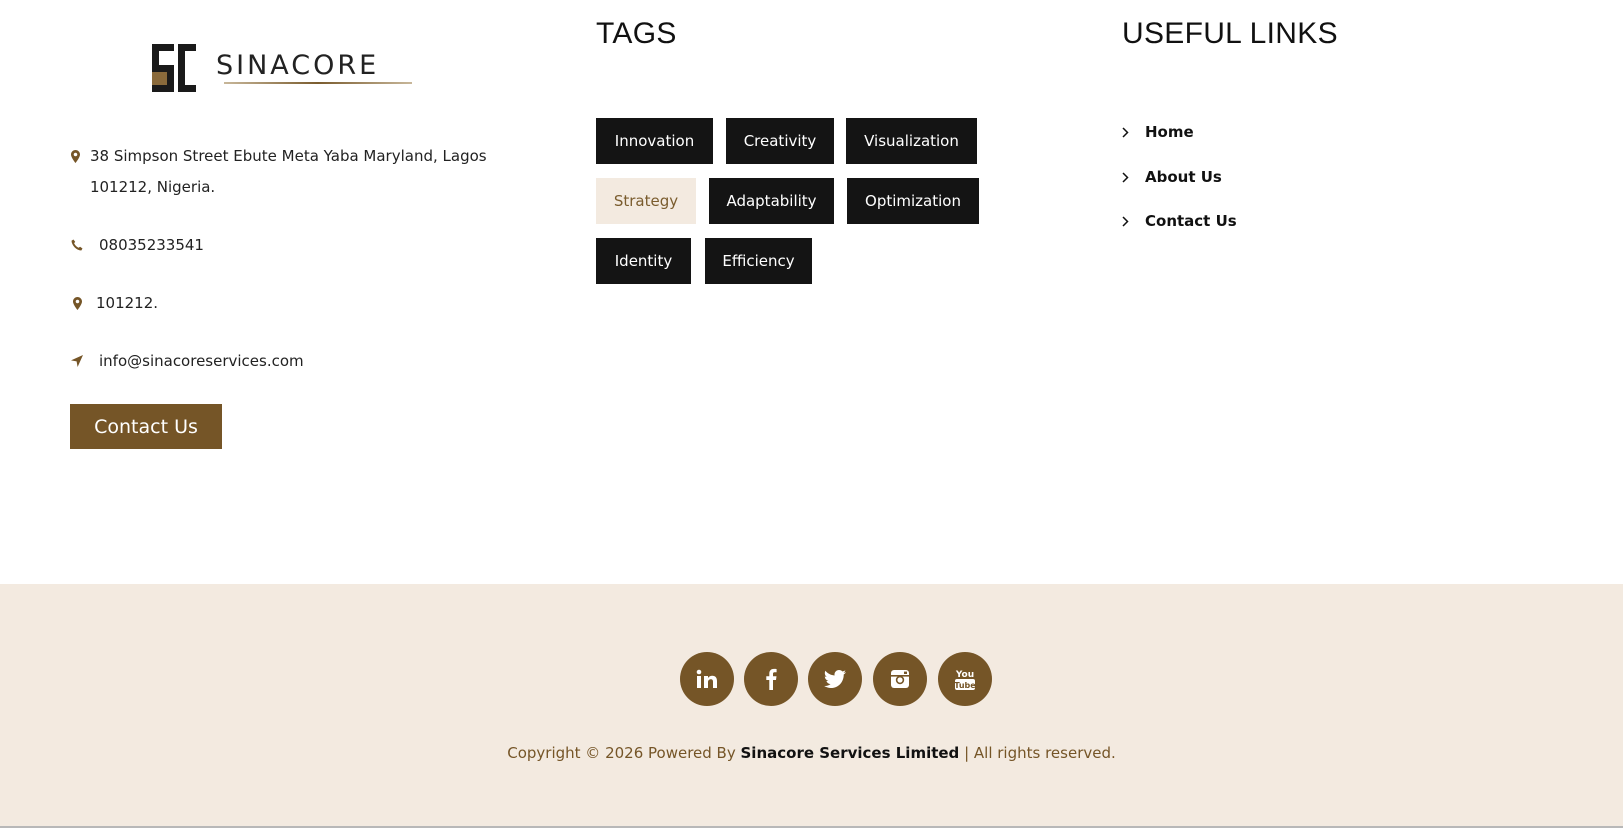  I want to click on phone-icon, so click(77, 245).